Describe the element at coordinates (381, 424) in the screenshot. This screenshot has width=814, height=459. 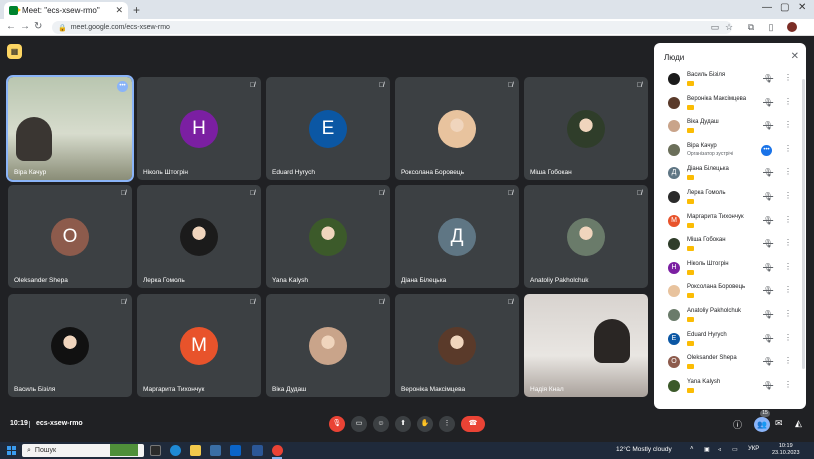
I see `reactions-button: ☺` at that location.